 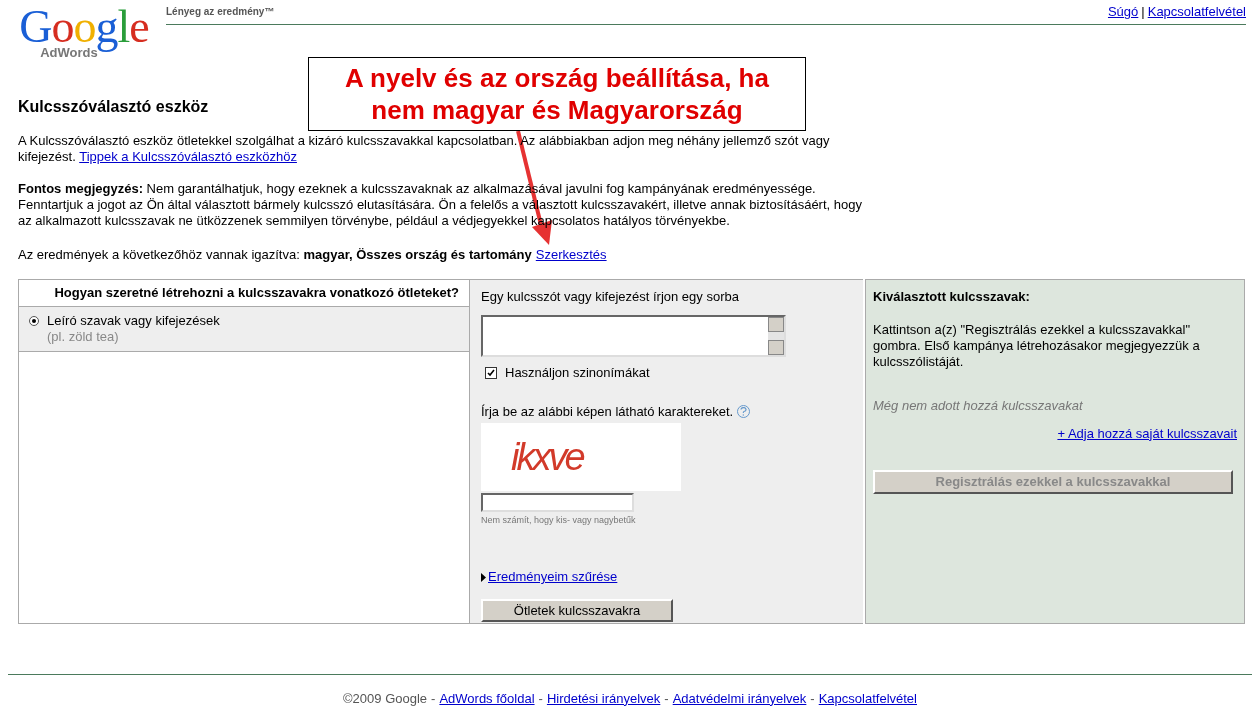 I want to click on add-keywords-link: + Adja hozzá saját kulcsszavait, so click(x=1147, y=433).